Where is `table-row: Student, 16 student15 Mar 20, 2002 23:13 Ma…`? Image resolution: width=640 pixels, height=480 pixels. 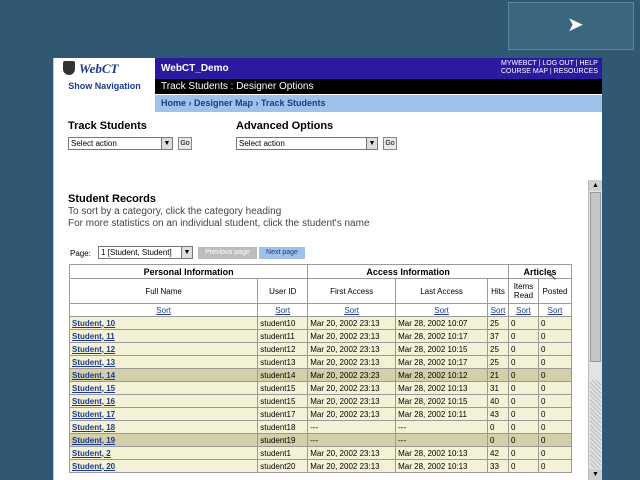 table-row: Student, 16 student15 Mar 20, 2002 23:13 Ma… is located at coordinates (320, 401).